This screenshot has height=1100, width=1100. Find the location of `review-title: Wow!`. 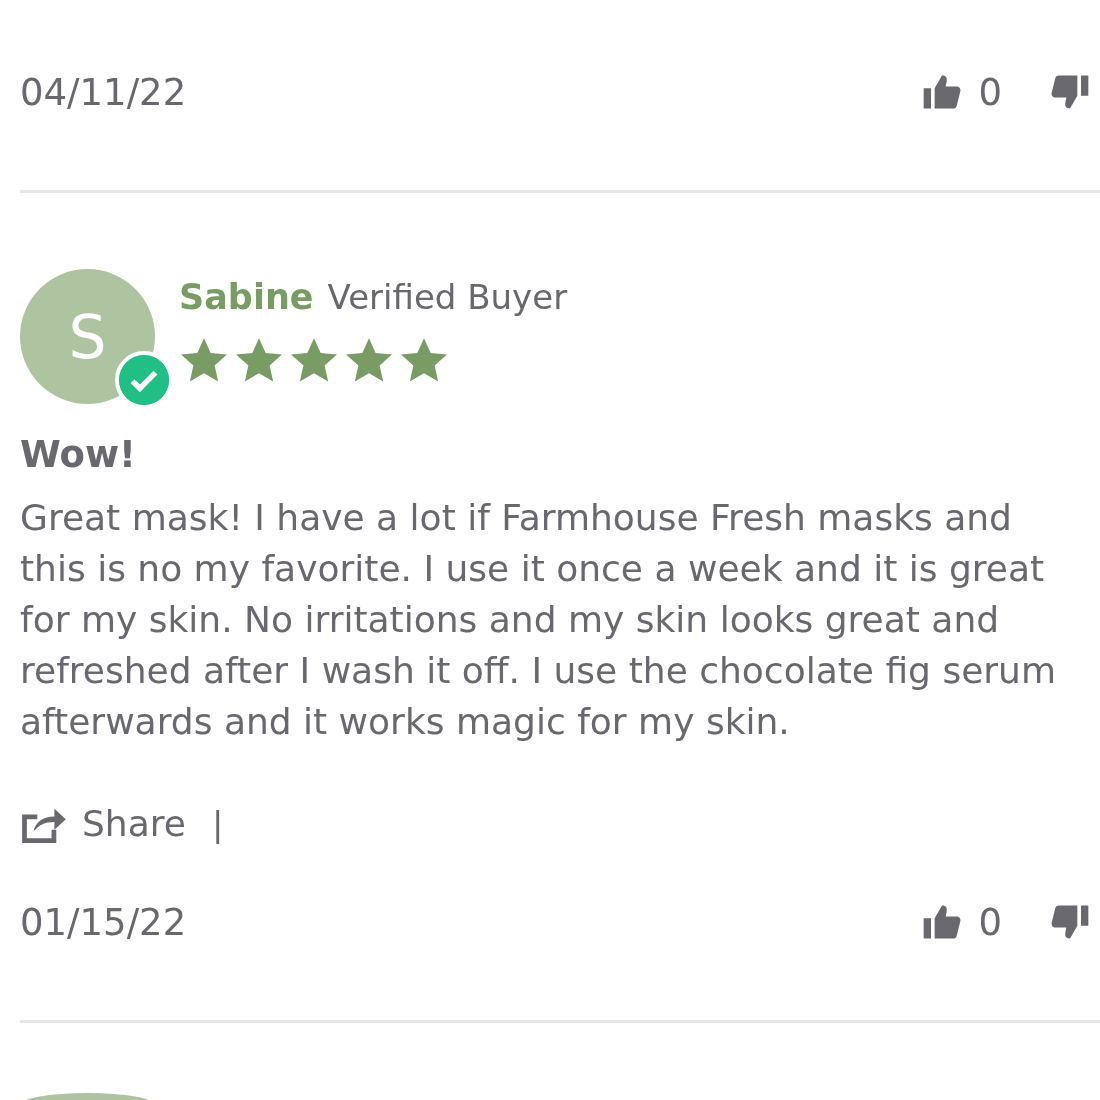

review-title: Wow! is located at coordinates (78, 455).